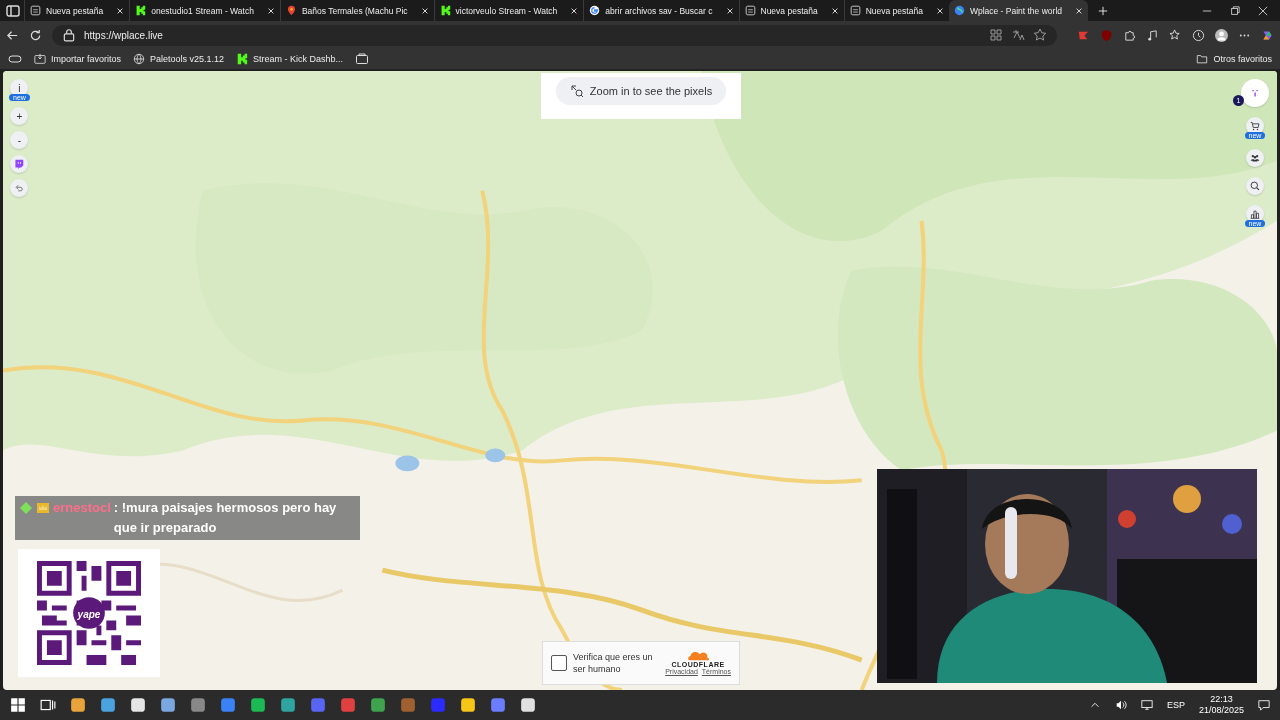  Describe the element at coordinates (595, 10) in the screenshot. I see `google-icon` at that location.